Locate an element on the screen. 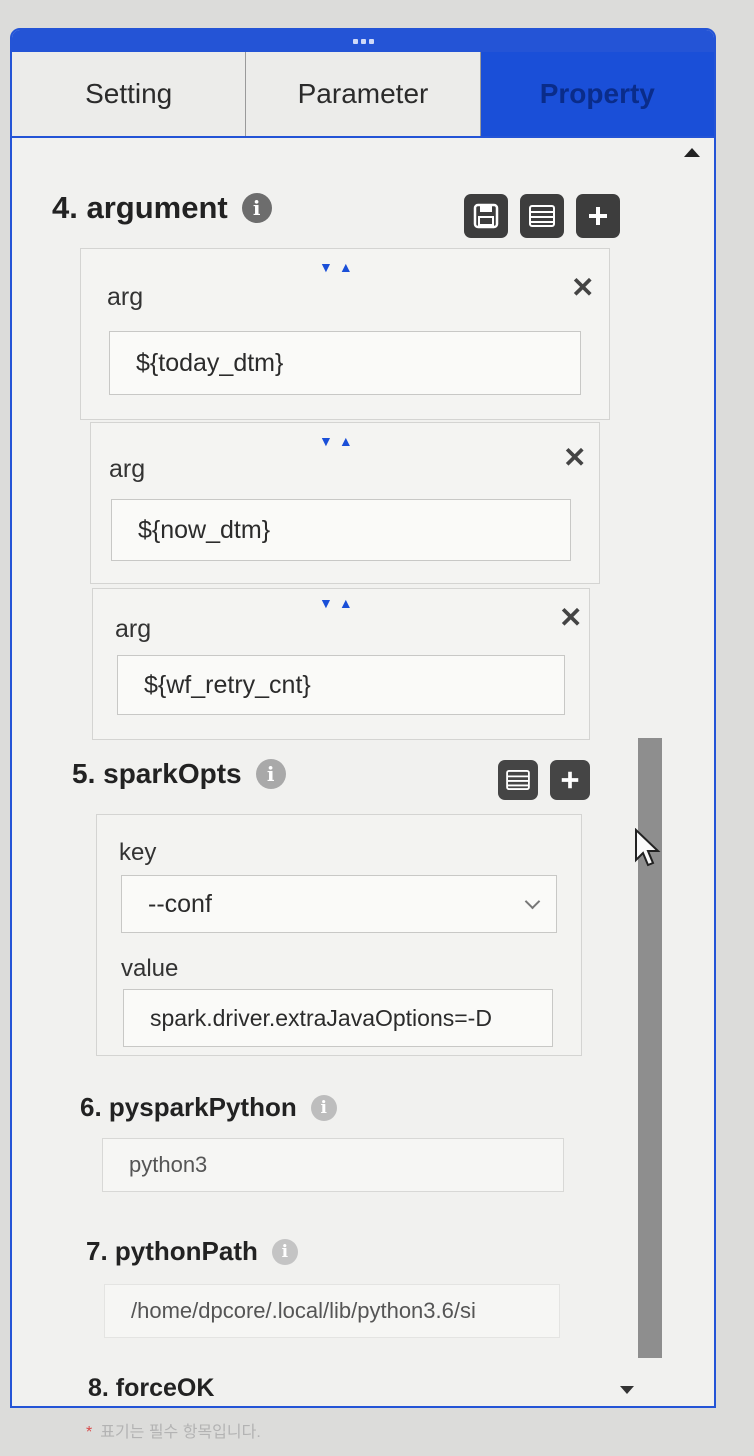 The image size is (754, 1456). key-select-value: --conf is located at coordinates (180, 903).